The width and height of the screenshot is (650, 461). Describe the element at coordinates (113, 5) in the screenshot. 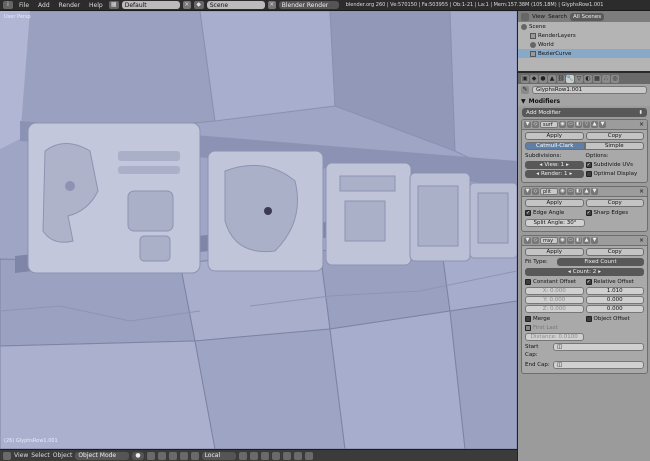

I see `screen-layout-icon: ▦` at that location.